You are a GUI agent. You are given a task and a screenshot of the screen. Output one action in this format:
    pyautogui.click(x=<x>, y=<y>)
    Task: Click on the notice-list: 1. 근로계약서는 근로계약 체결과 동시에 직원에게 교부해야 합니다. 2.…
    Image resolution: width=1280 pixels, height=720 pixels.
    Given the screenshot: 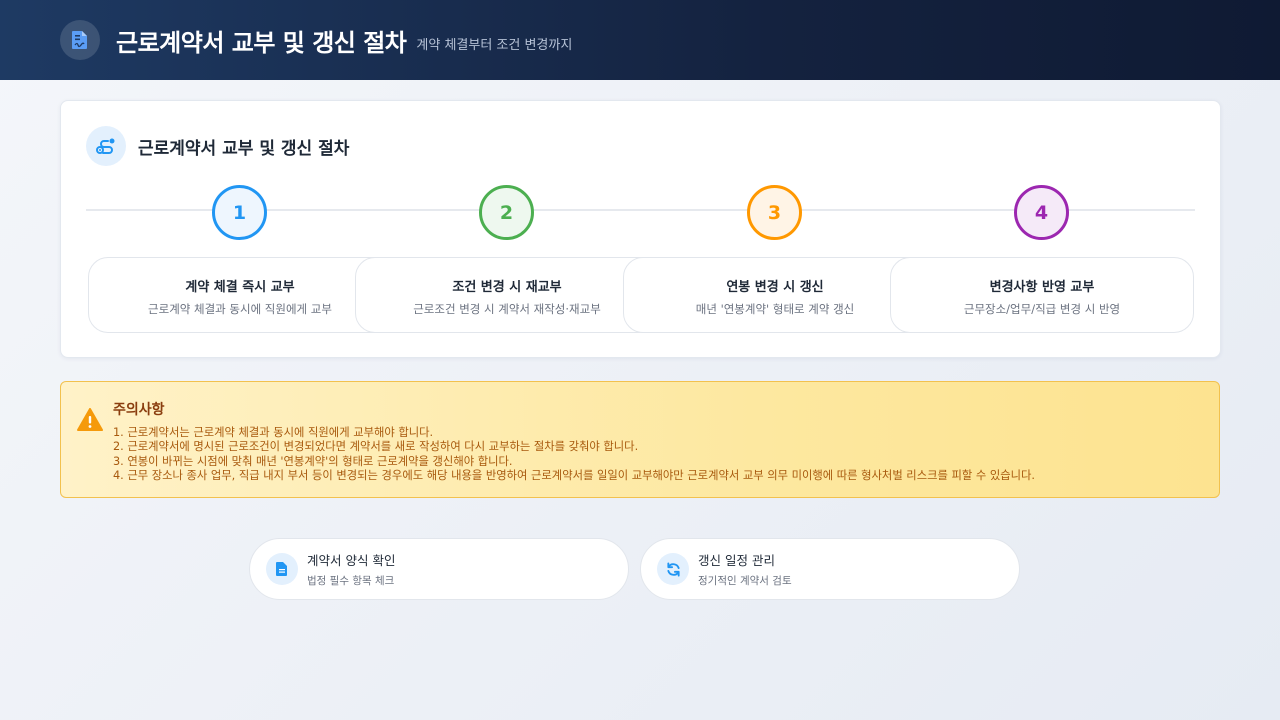 What is the action you would take?
    pyautogui.click(x=574, y=454)
    